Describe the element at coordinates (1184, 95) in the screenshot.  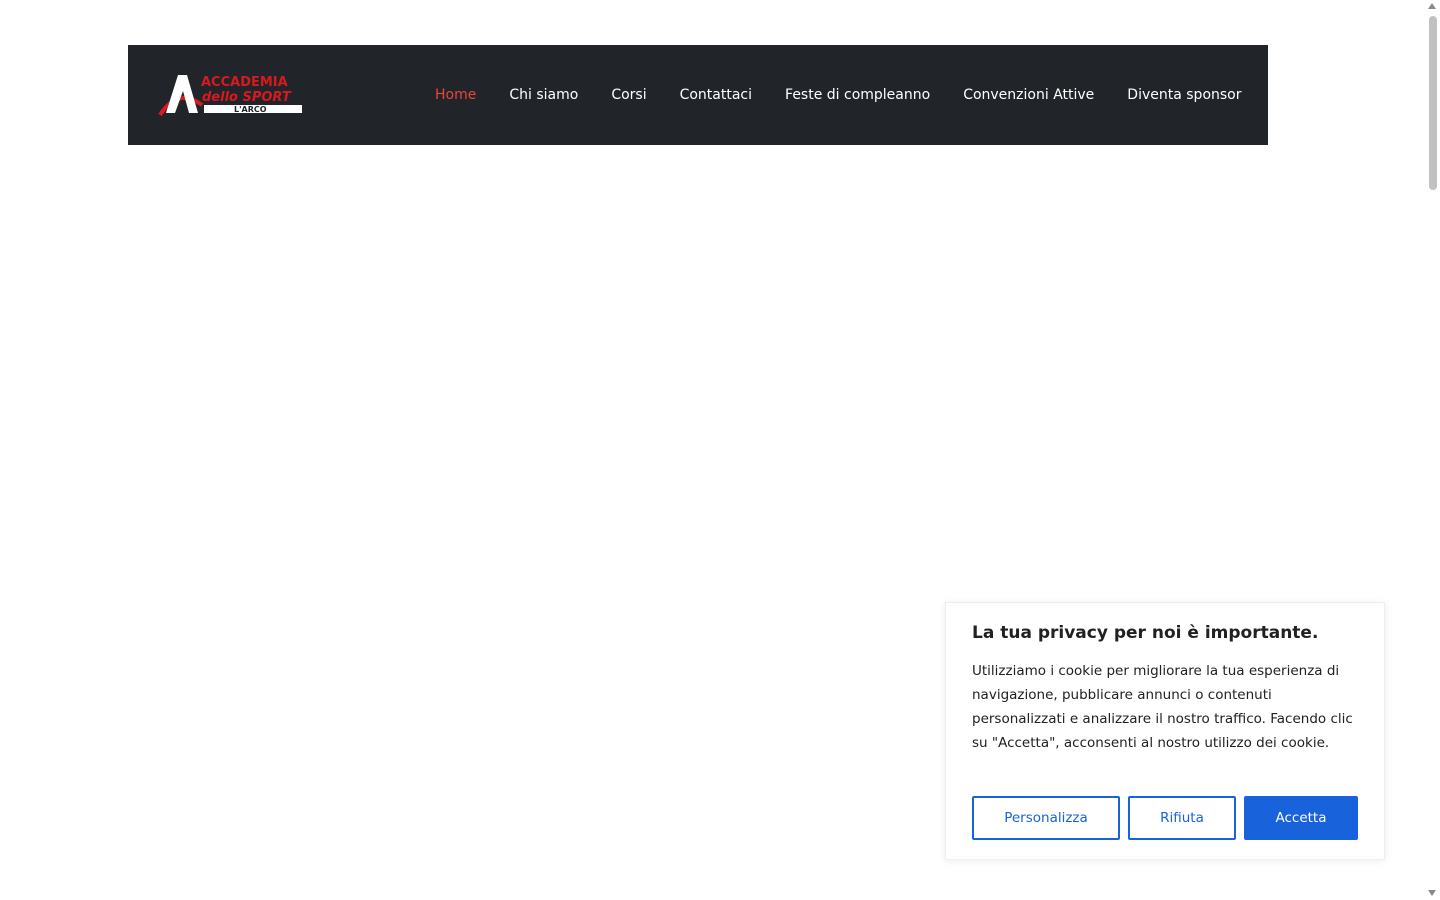
I see `nav-item-diventa-sponsor: Diventa sponsor` at that location.